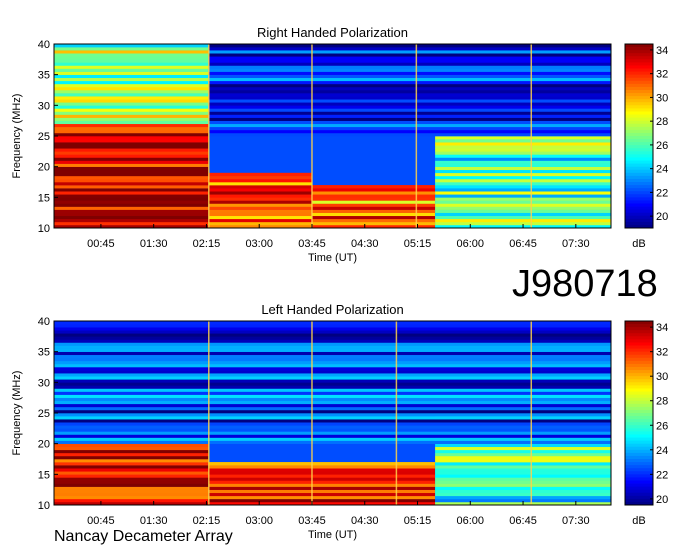 This screenshot has height=552, width=680. What do you see at coordinates (332, 32) in the screenshot?
I see `panel-title: Right Handed Polarization` at bounding box center [332, 32].